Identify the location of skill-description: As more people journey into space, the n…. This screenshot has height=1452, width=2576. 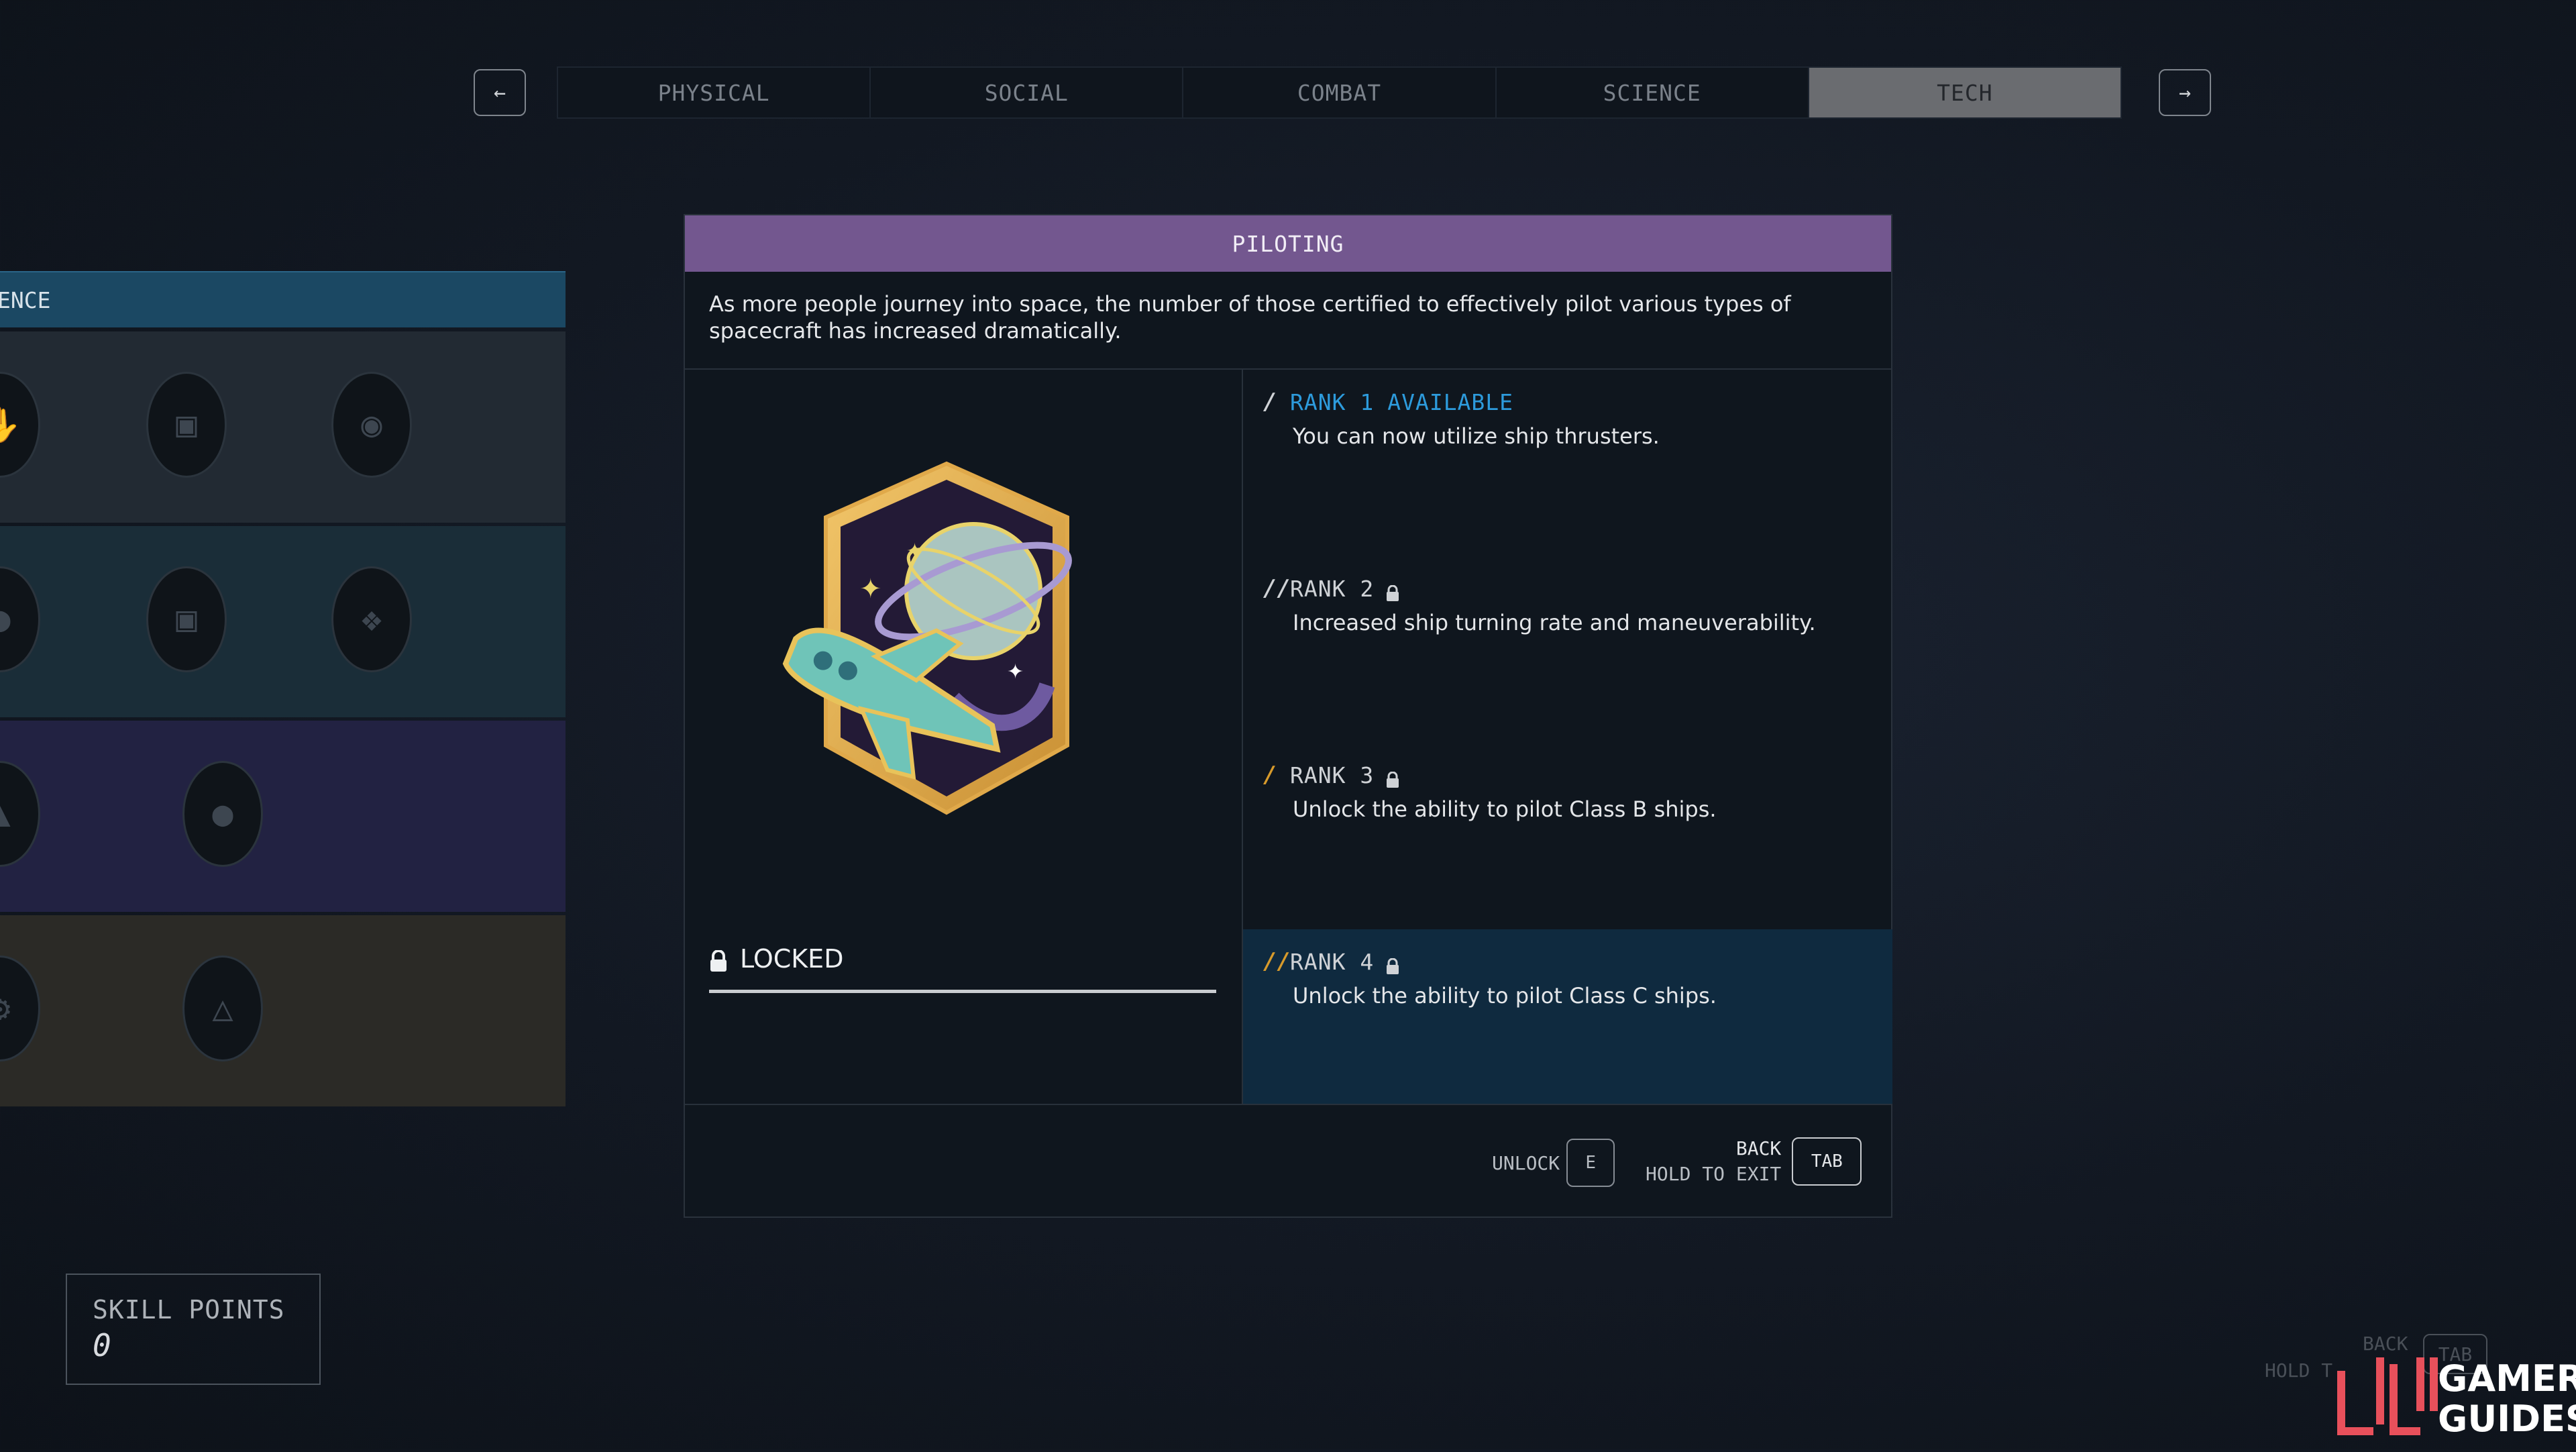
(1250, 318).